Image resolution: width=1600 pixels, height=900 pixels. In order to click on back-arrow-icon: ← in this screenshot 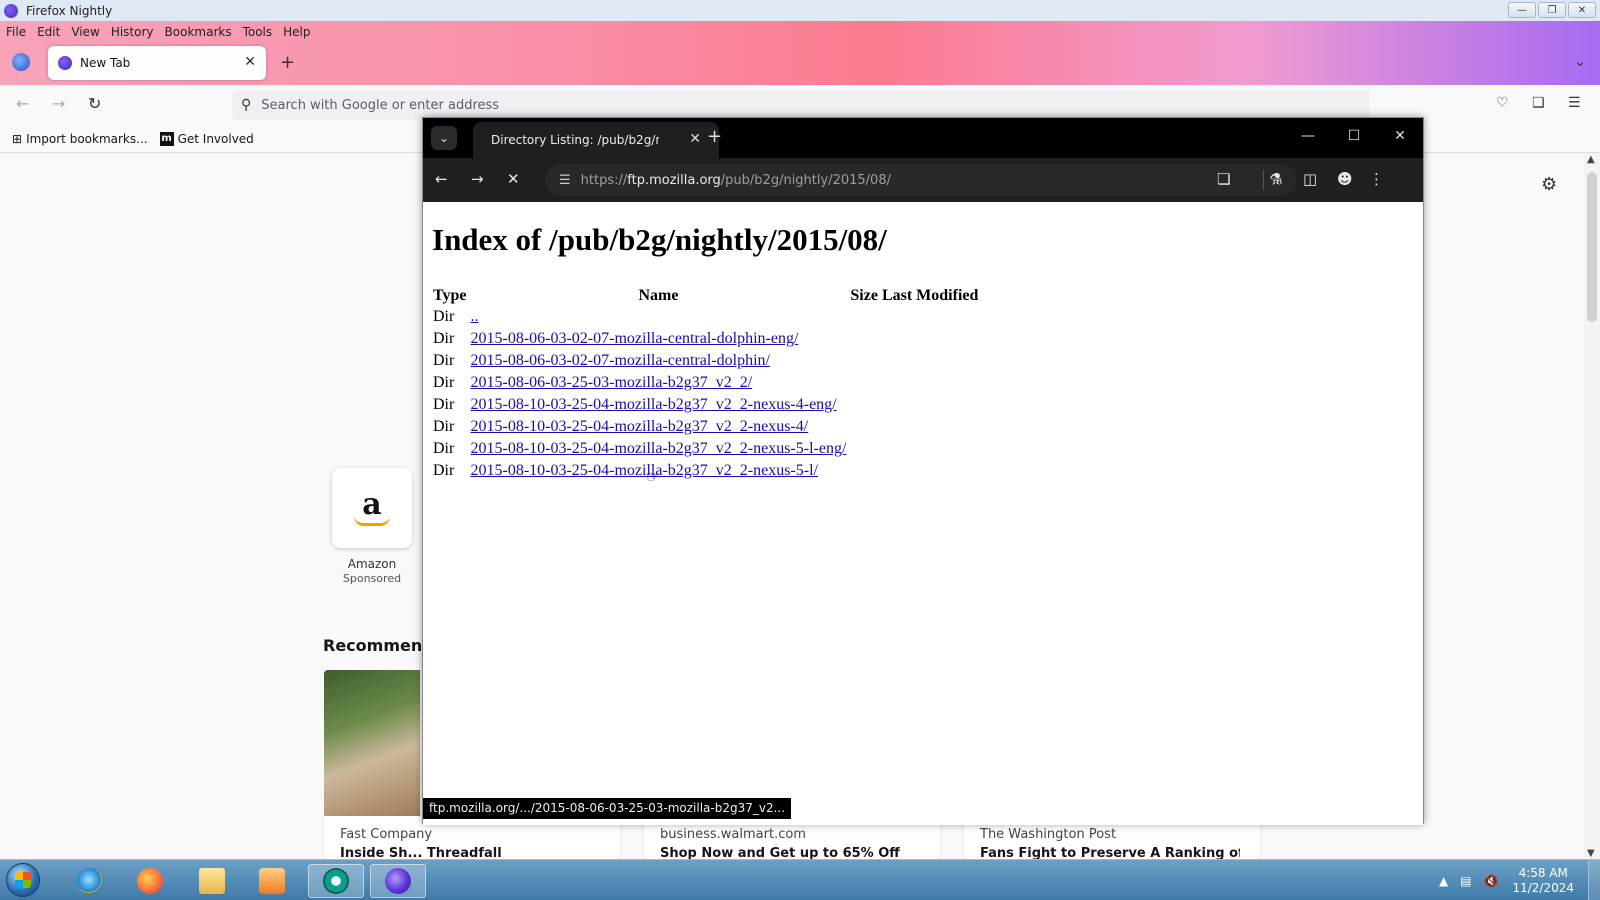, I will do `click(22, 103)`.